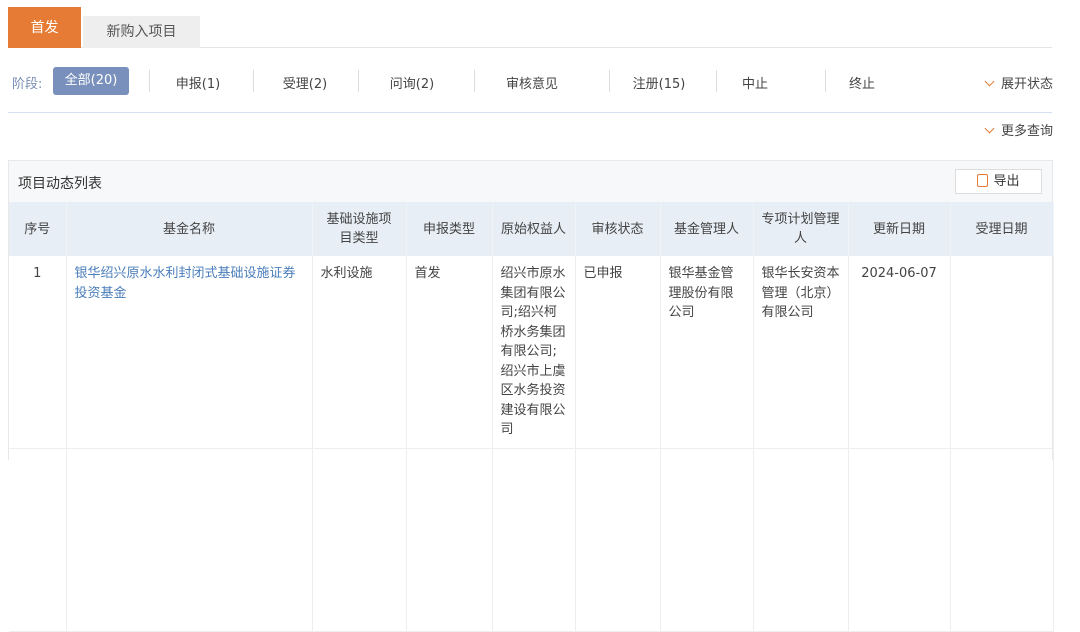 This screenshot has width=1080, height=632. I want to click on cell-index: 1, so click(38, 352).